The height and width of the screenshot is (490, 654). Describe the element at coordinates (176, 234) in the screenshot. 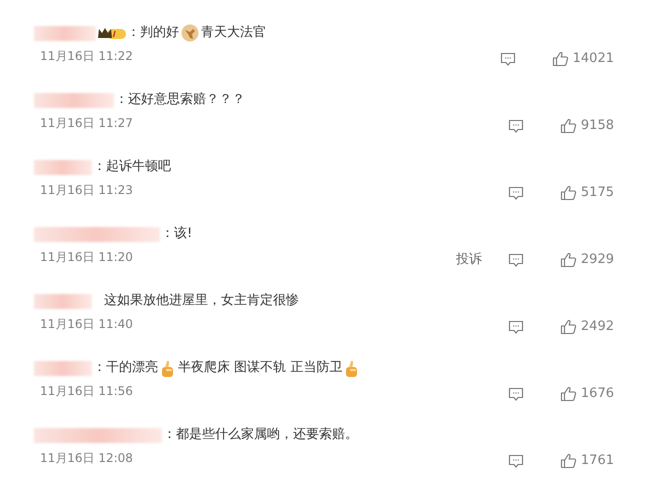

I see `comment-text: ：该!` at that location.